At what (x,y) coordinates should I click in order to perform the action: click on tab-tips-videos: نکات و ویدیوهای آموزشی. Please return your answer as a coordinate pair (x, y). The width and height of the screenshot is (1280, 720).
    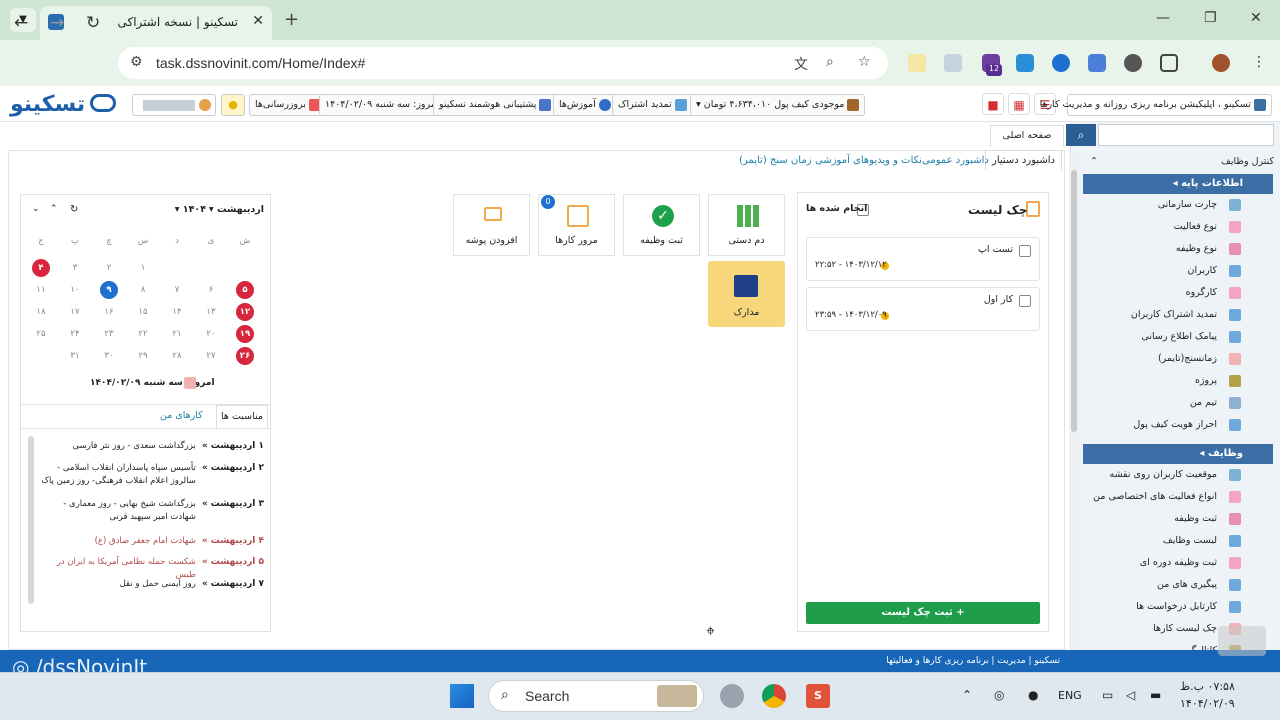
    Looking at the image, I should click on (868, 160).